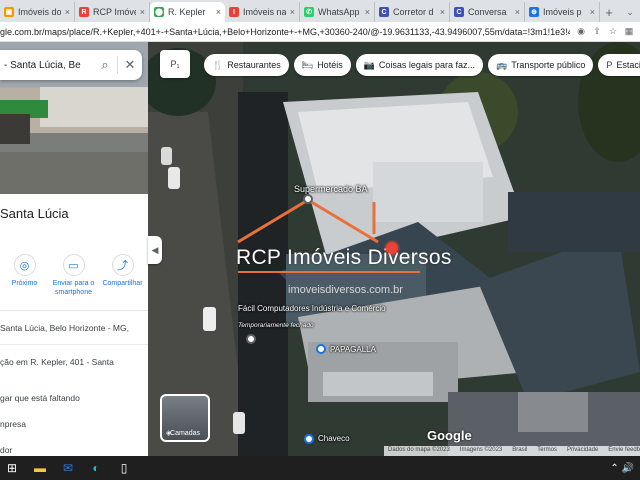  I want to click on chip-icon: 🚌, so click(501, 64).